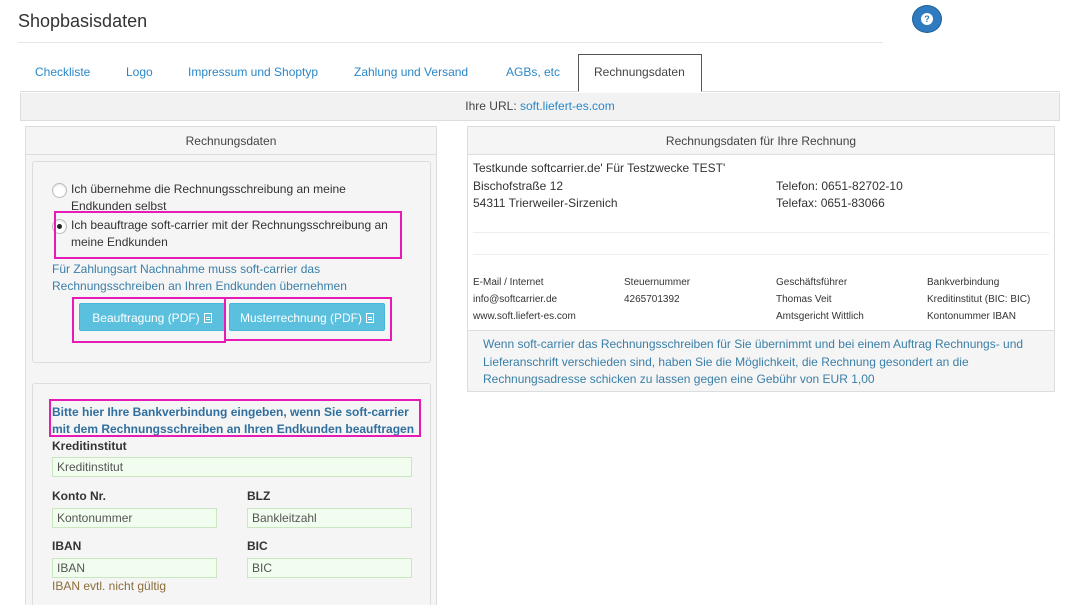 This screenshot has height=605, width=1069. Describe the element at coordinates (232, 467) in the screenshot. I see `kreditinstitut-input: Kreditinstitut` at that location.